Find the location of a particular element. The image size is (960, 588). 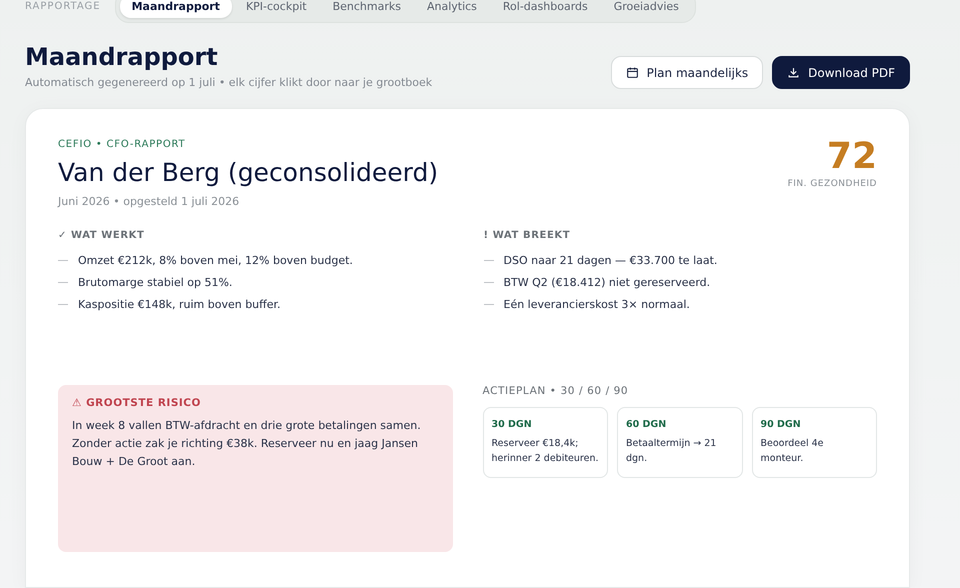

page-title: Maandrapport is located at coordinates (122, 57).